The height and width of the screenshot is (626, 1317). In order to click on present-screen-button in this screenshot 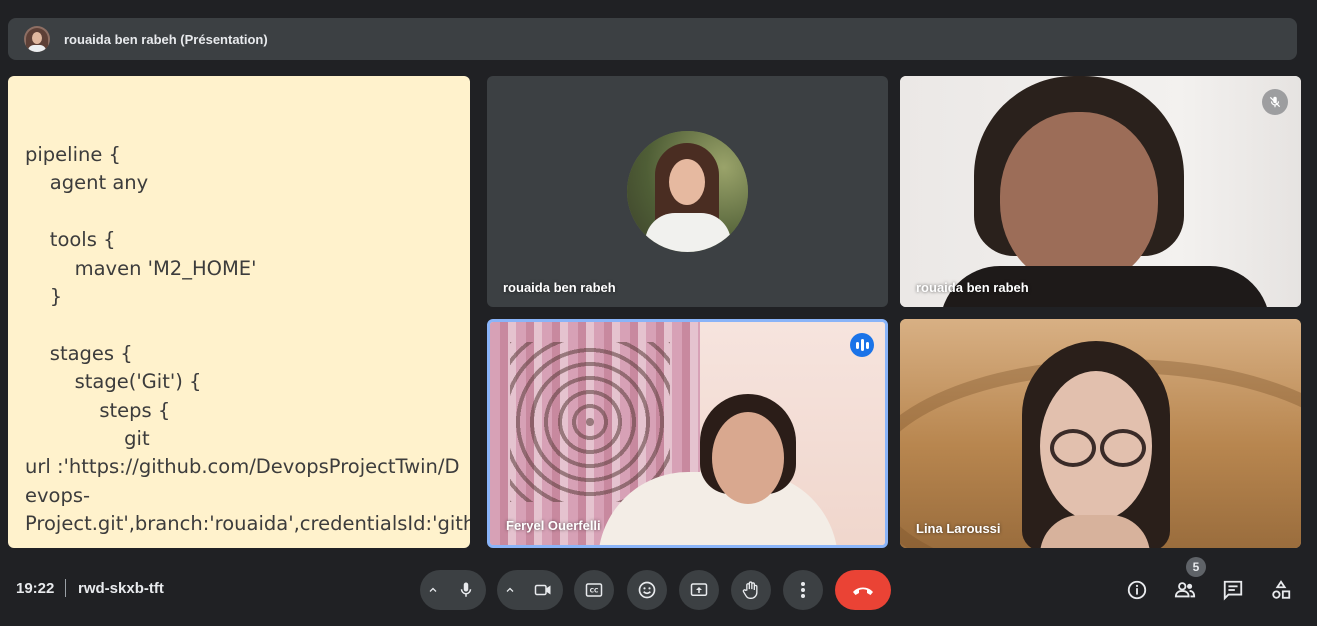, I will do `click(699, 590)`.